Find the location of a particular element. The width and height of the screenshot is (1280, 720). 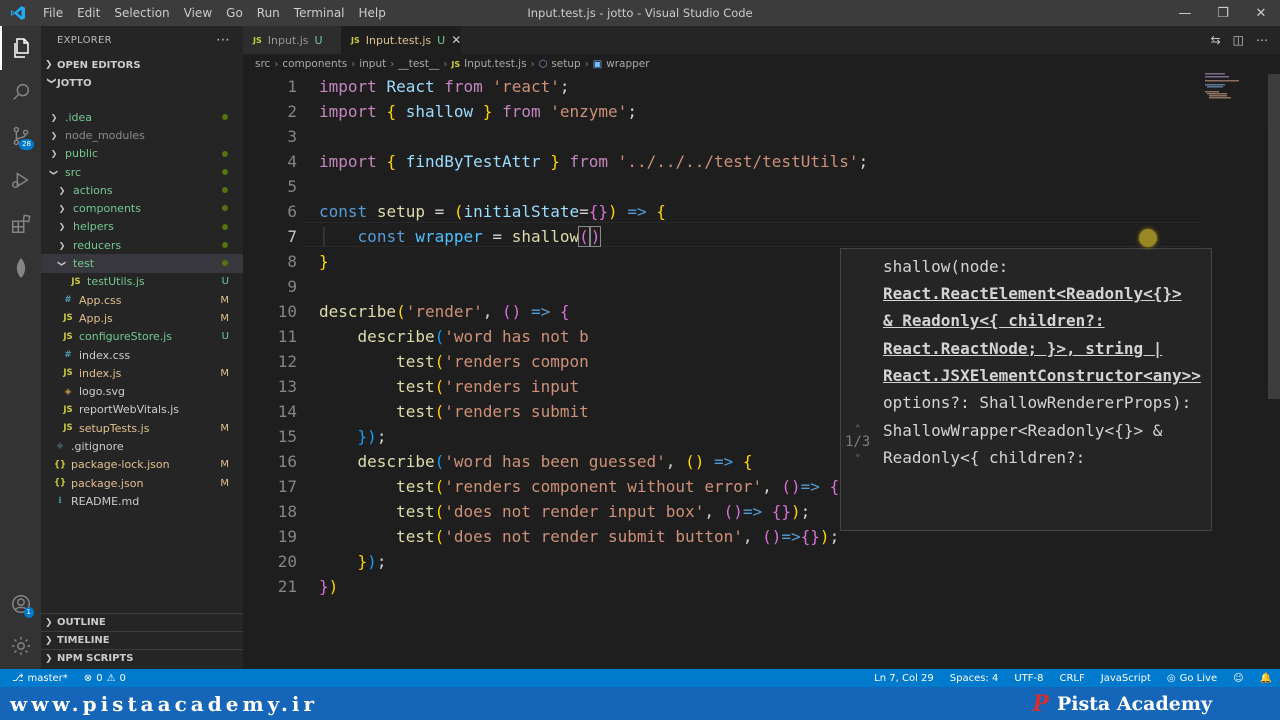

watermark-brand: P Pista Academy is located at coordinates (1122, 703).